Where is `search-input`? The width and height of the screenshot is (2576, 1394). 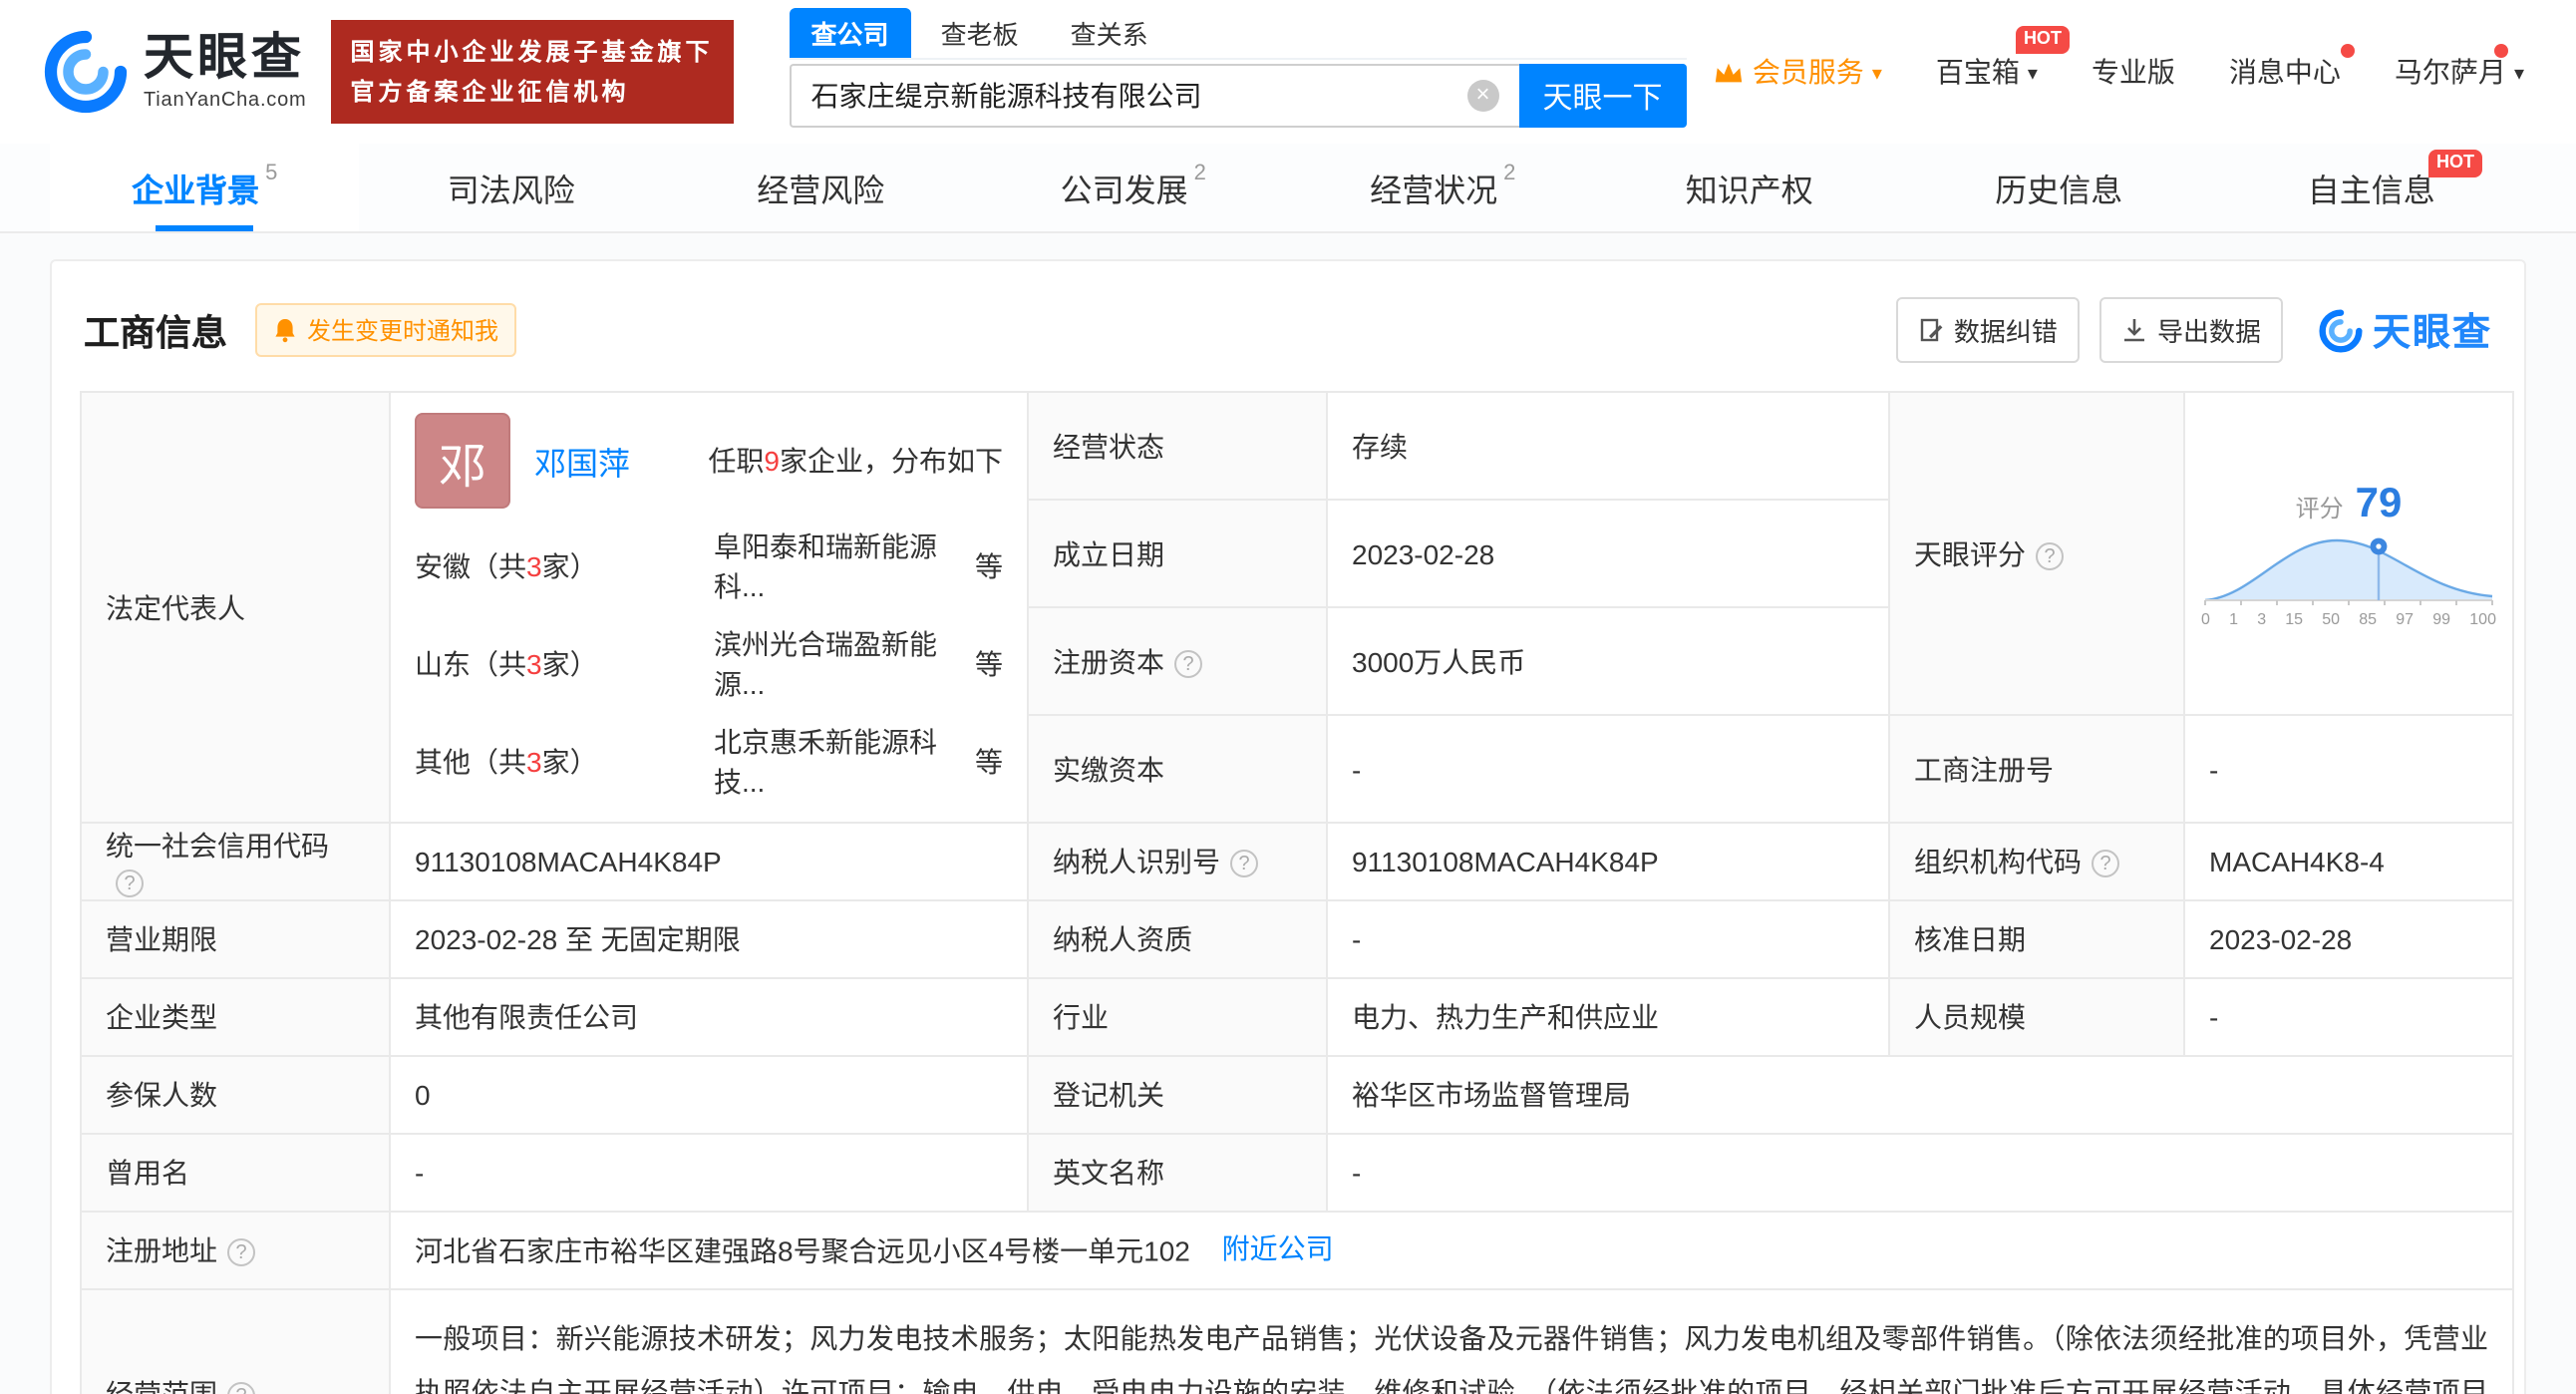 search-input is located at coordinates (1129, 96).